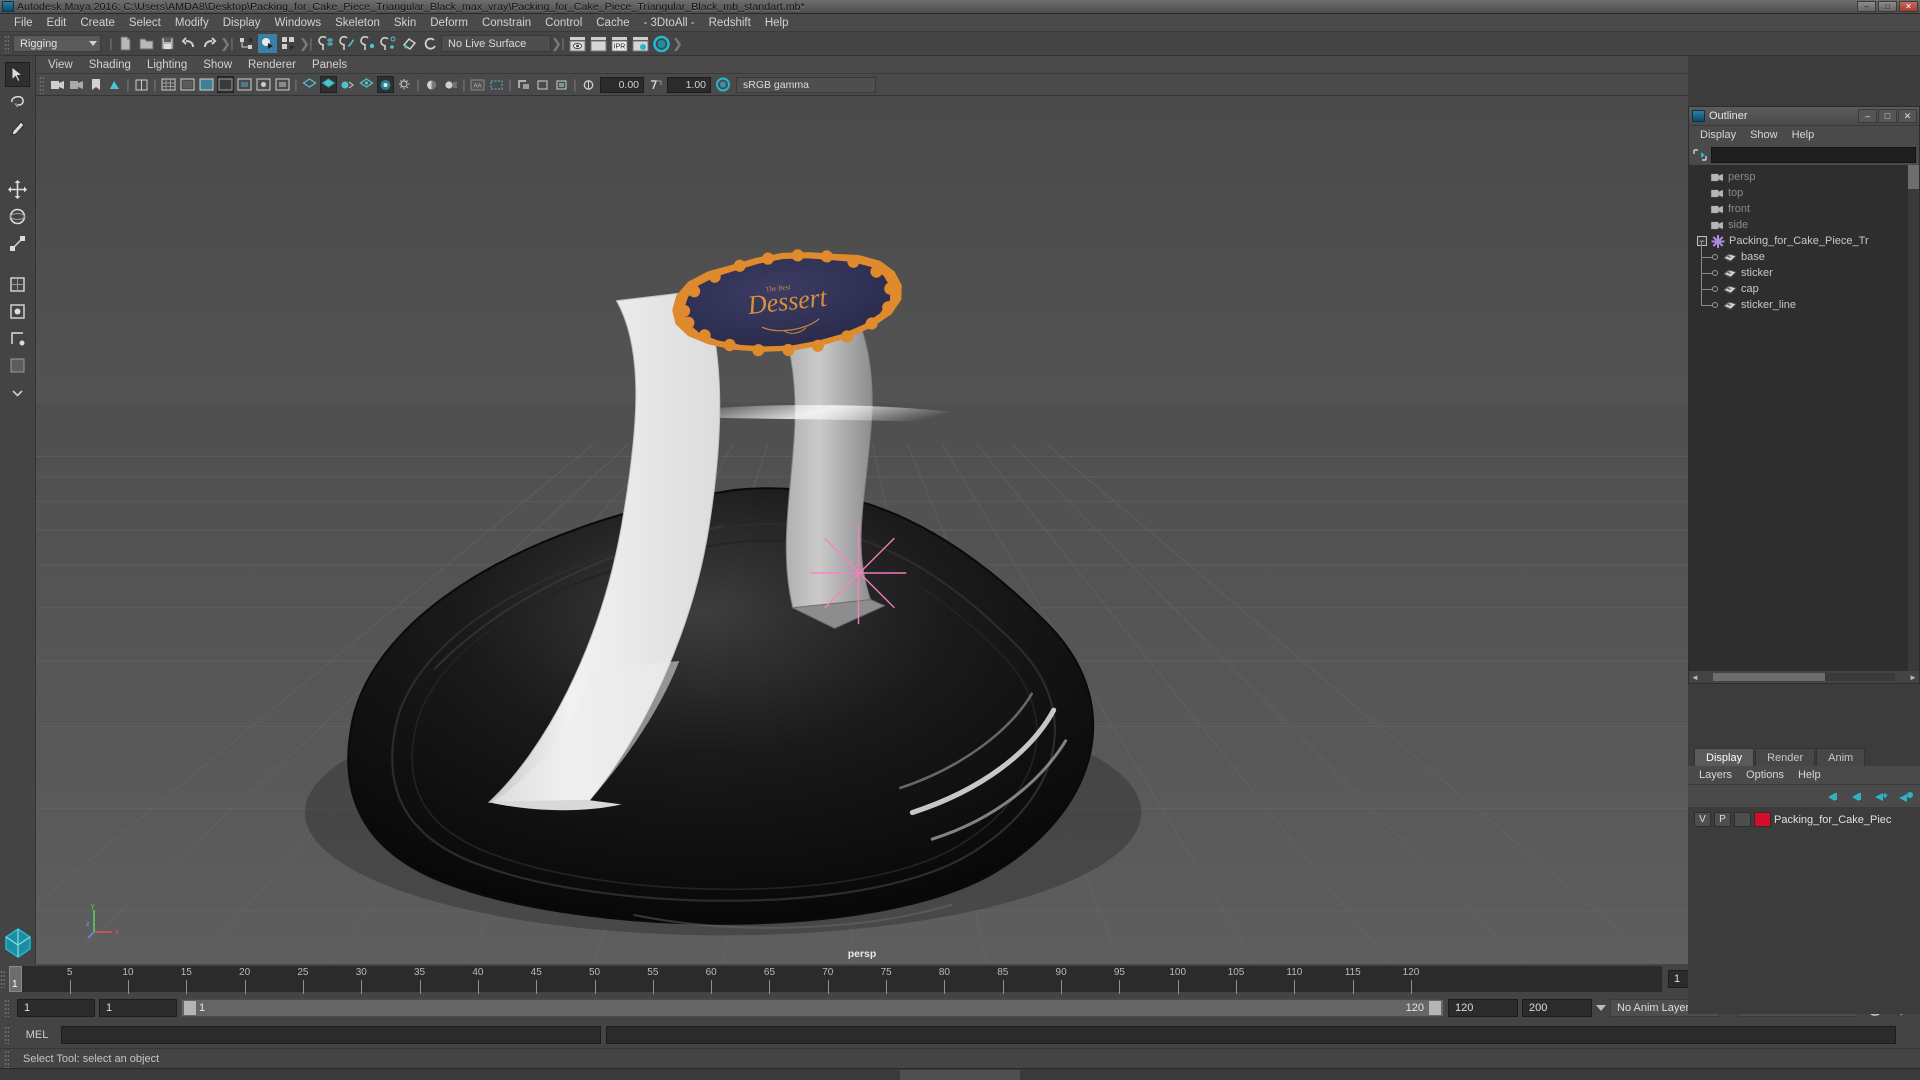  I want to click on color-management-icon, so click(722, 84).